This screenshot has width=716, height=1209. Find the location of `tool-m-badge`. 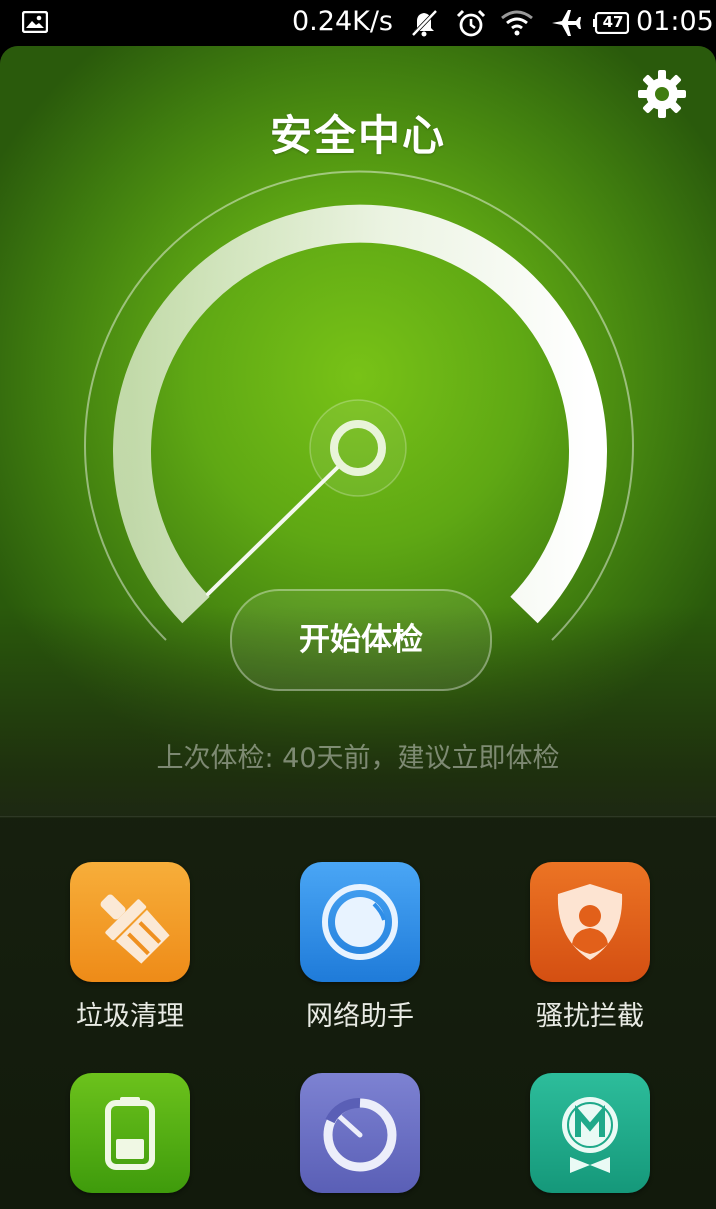

tool-m-badge is located at coordinates (590, 1141).